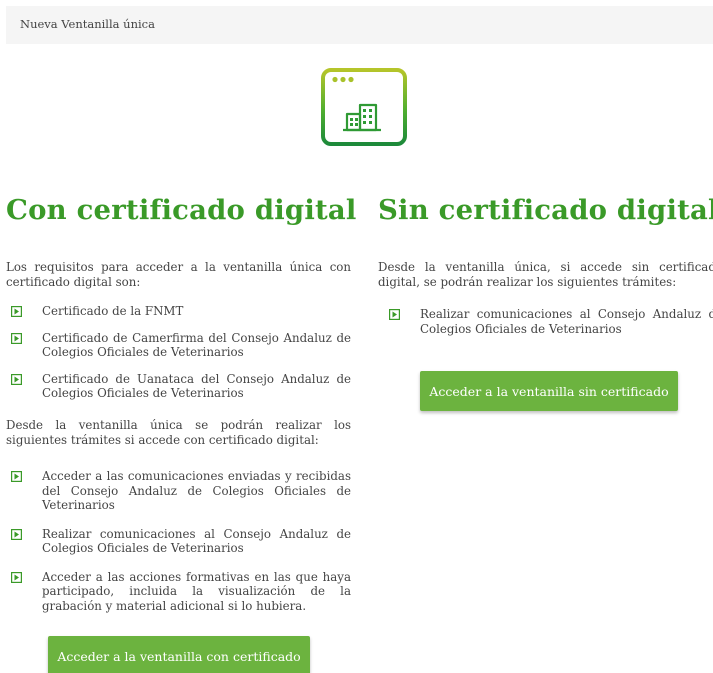 This screenshot has width=713, height=673. Describe the element at coordinates (545, 210) in the screenshot. I see `without-certificate-title: Sin certificado digital` at that location.